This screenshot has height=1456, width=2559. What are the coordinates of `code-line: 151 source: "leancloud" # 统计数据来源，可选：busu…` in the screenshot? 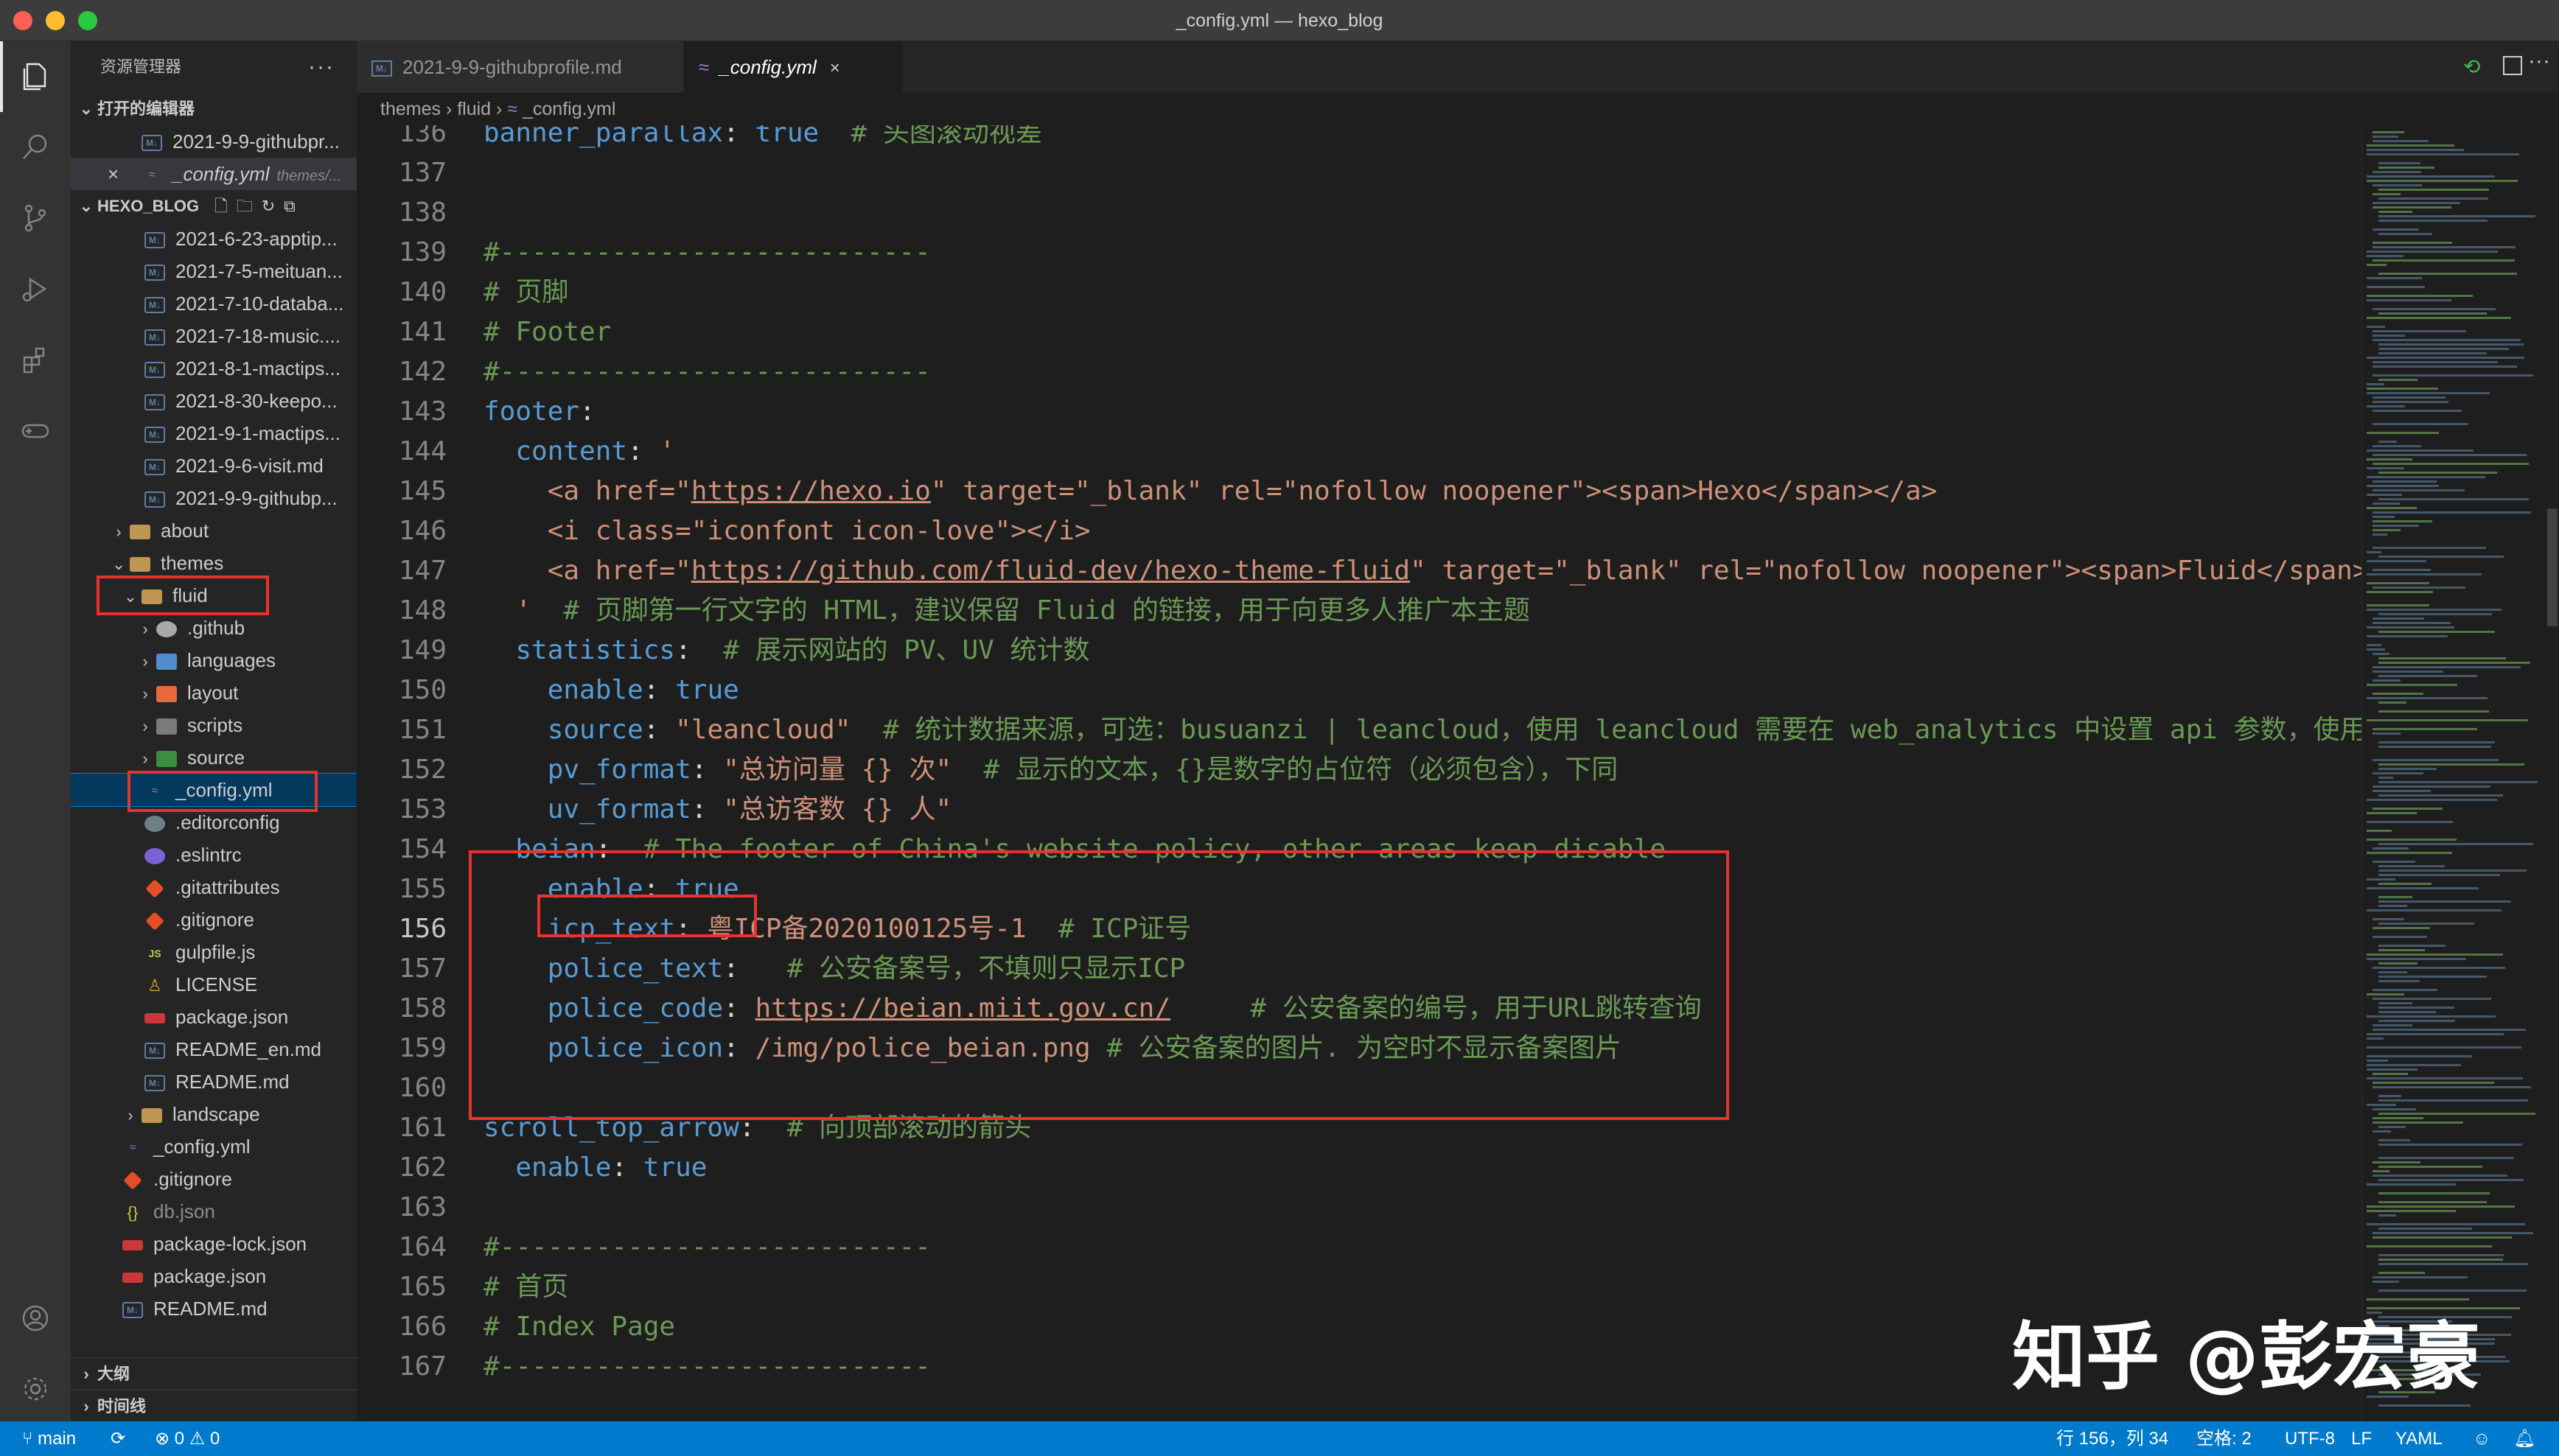 It's located at (1359, 730).